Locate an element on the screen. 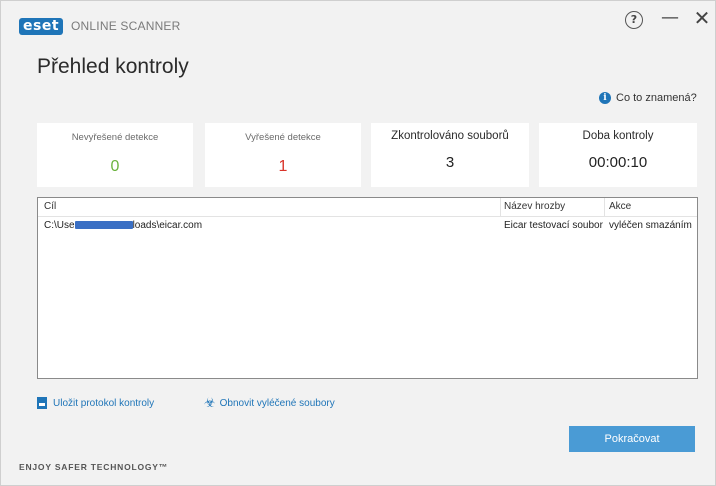  what-does-it-mean-link: i Co to znamená? is located at coordinates (648, 98).